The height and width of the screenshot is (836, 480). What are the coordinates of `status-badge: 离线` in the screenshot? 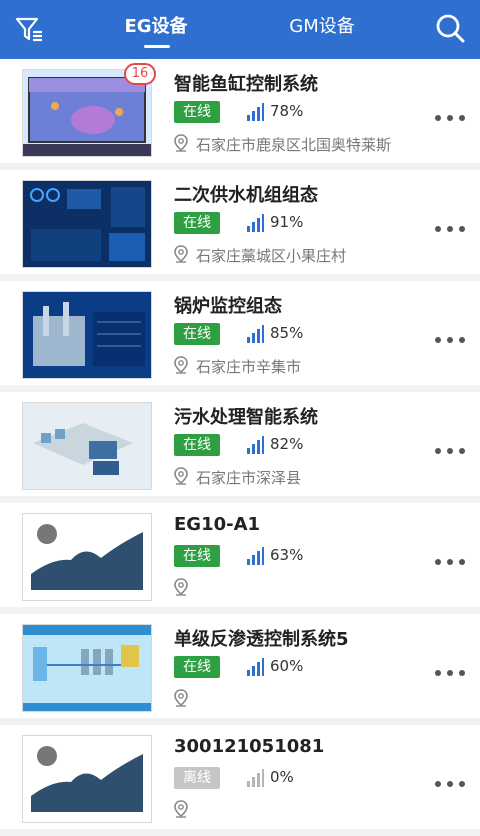 It's located at (197, 778).